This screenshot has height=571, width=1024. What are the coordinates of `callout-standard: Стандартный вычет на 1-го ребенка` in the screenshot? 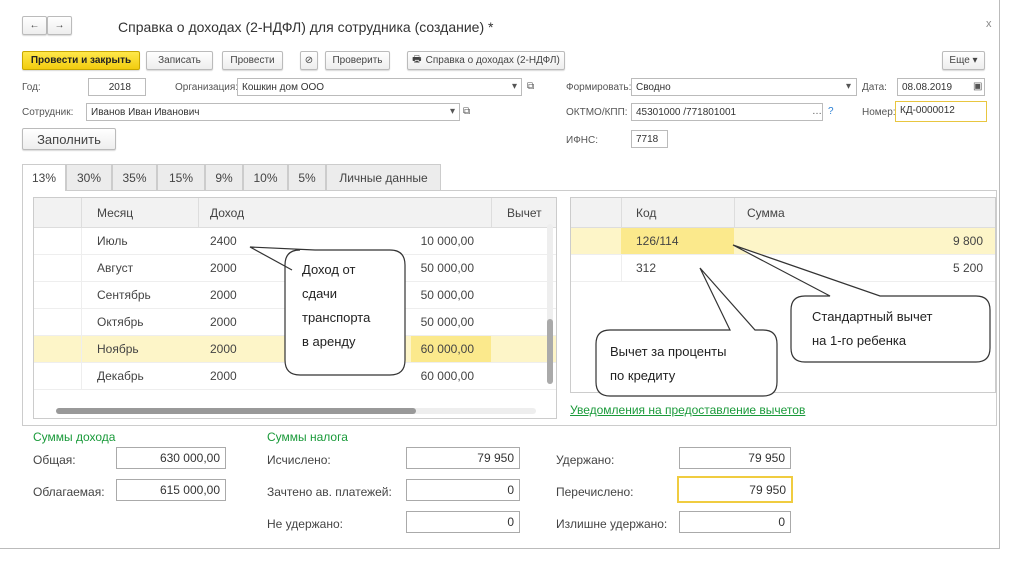 It's located at (872, 329).